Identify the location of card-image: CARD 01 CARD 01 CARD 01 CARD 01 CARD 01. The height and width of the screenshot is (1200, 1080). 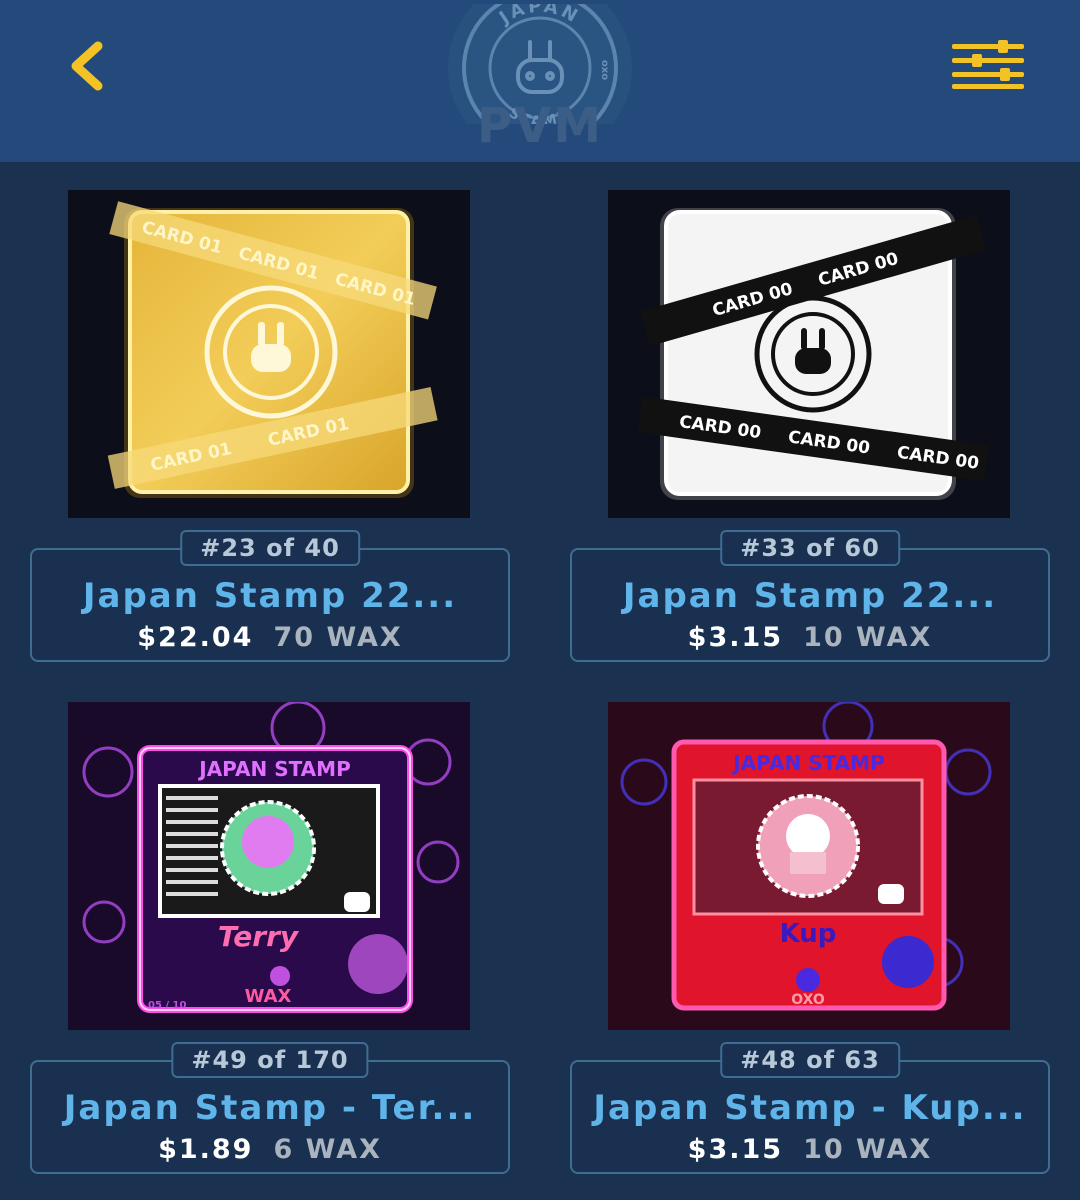
(269, 354).